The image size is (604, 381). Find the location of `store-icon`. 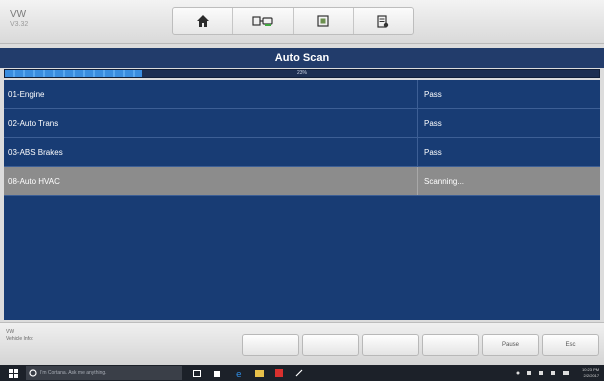

store-icon is located at coordinates (217, 374).